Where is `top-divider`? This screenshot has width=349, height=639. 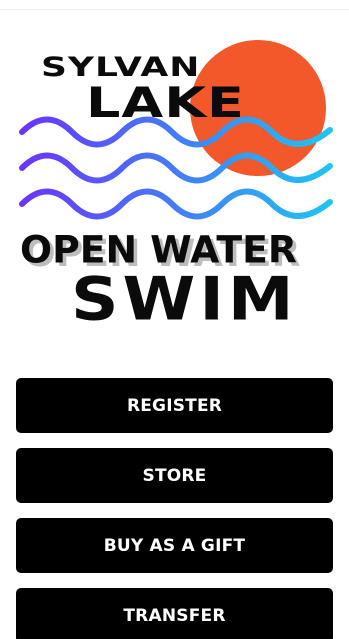 top-divider is located at coordinates (174, 9).